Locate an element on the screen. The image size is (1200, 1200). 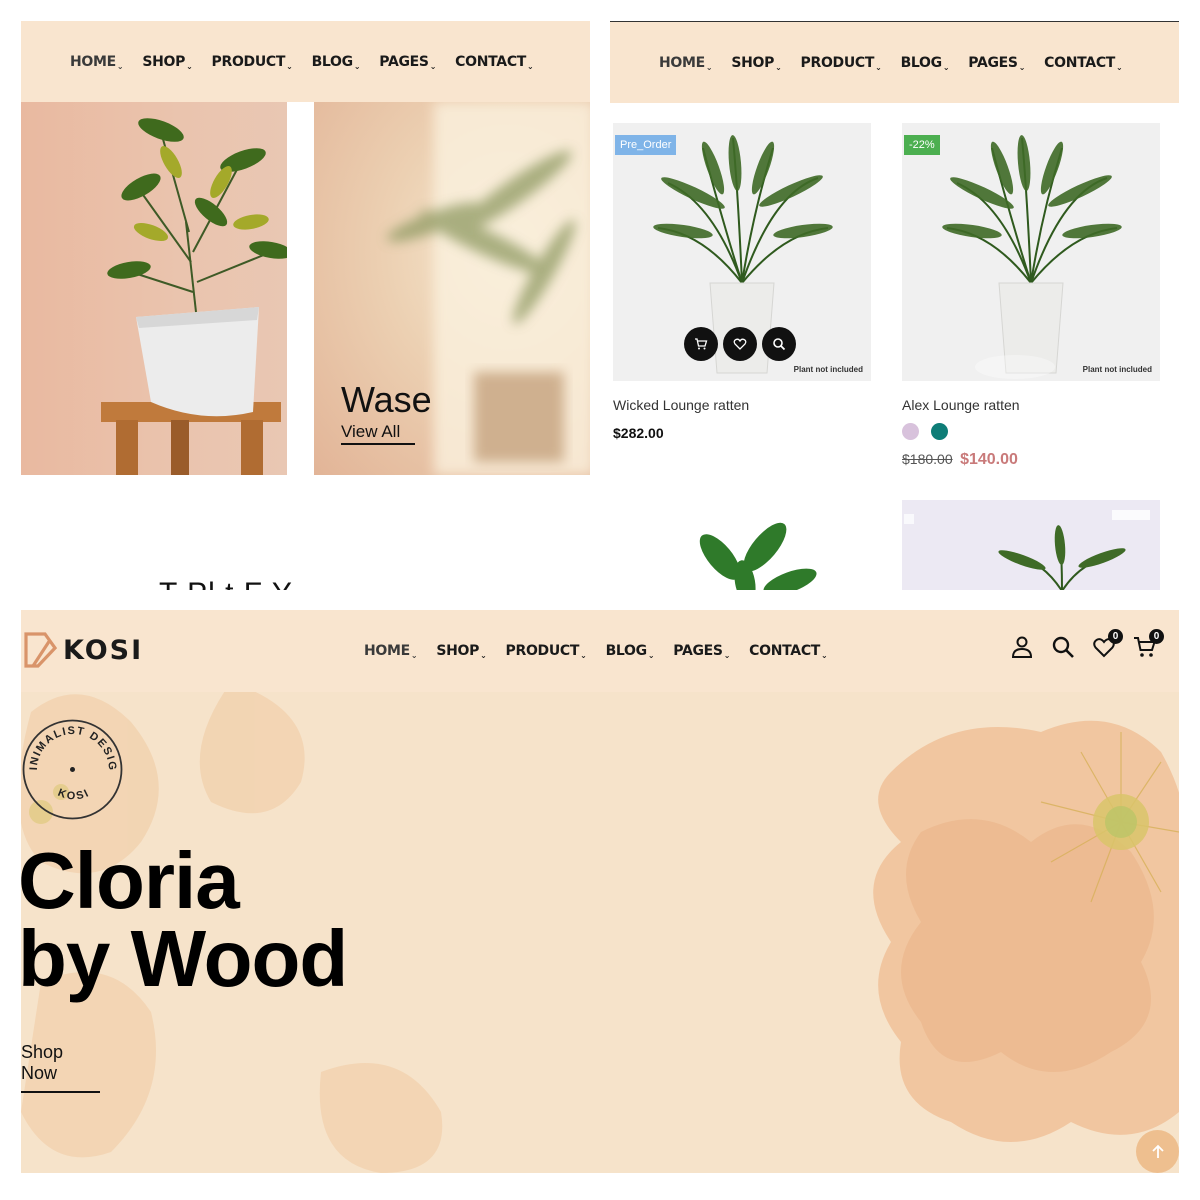
search-button is located at coordinates (1063, 647).